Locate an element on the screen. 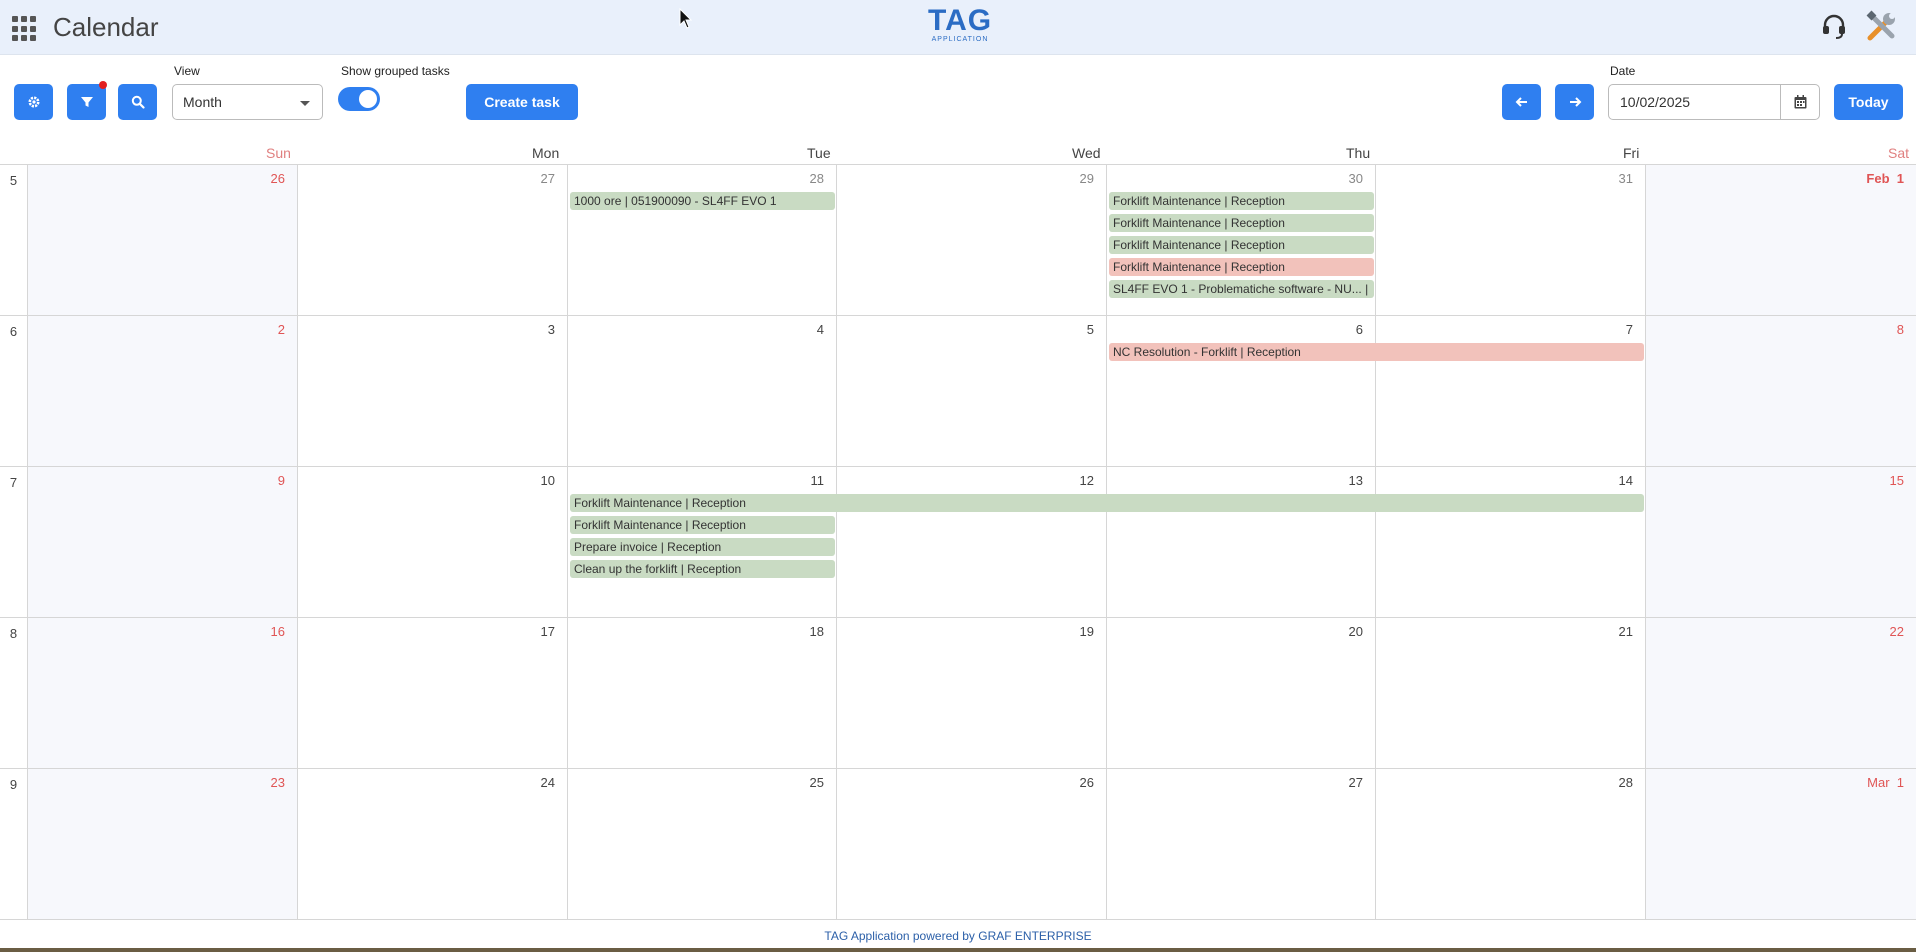  day-number: 2 is located at coordinates (281, 329).